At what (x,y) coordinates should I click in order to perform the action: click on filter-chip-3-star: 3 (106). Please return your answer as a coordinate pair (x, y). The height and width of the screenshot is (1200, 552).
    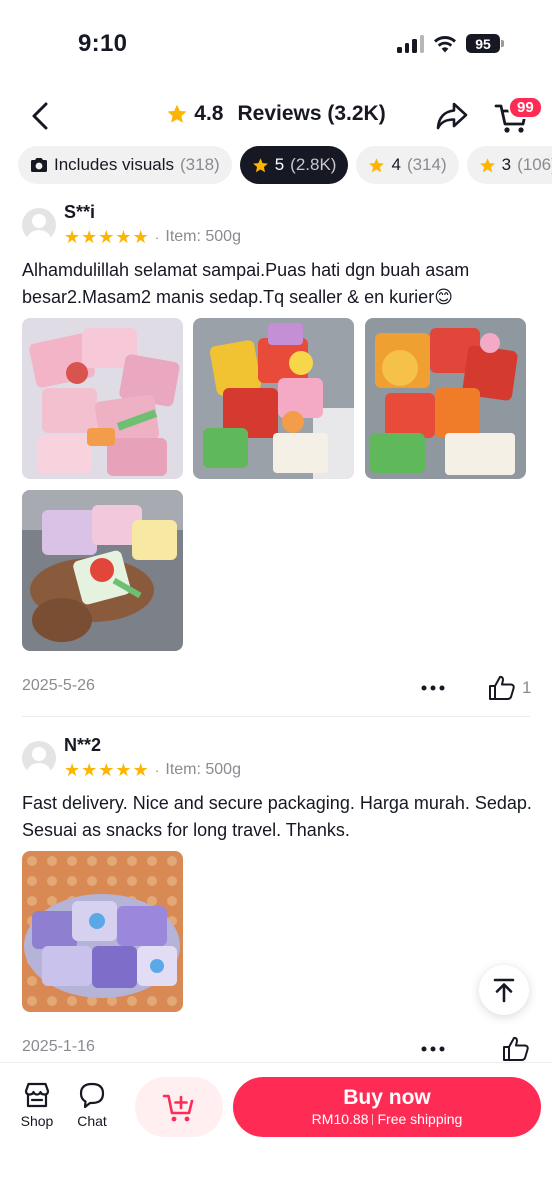
    Looking at the image, I should click on (509, 165).